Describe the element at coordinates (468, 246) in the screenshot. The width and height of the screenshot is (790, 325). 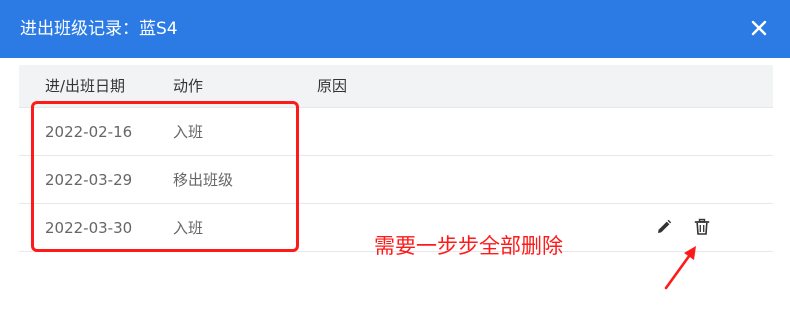
I see `annotation-text: 需要一步步全部删除` at that location.